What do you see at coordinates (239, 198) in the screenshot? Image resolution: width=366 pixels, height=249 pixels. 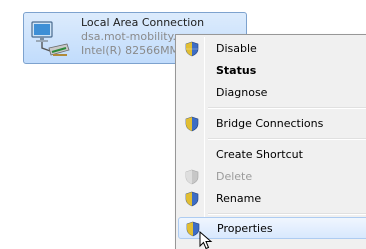 I see `menu-item-label: Rename` at bounding box center [239, 198].